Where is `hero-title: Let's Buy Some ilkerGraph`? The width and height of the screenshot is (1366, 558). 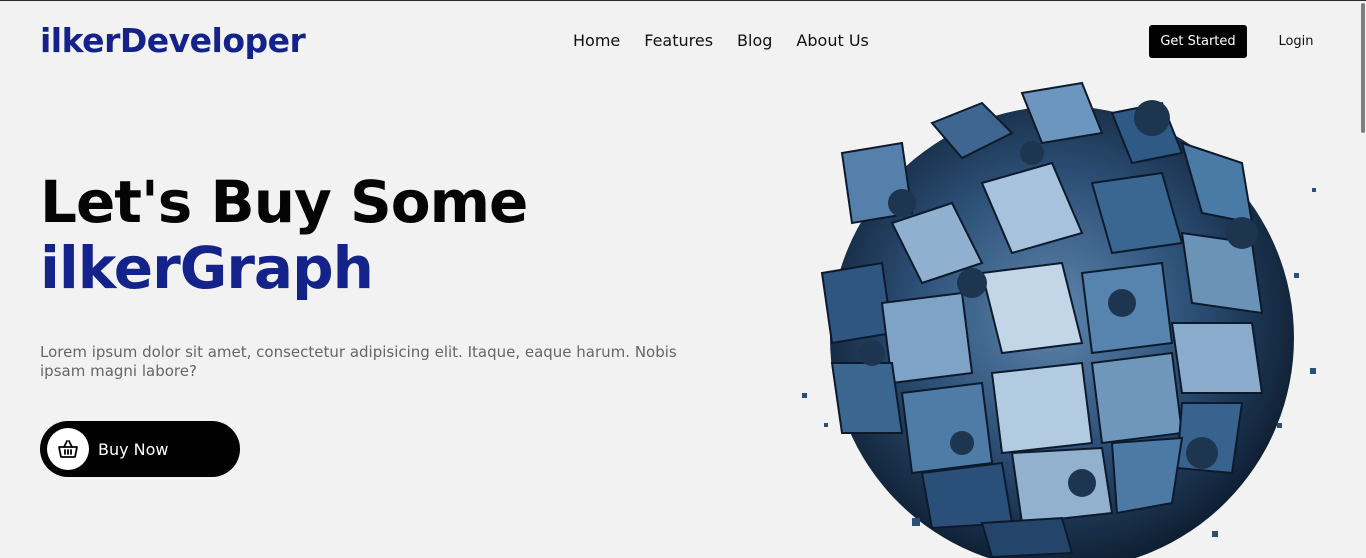 hero-title: Let's Buy Some ilkerGraph is located at coordinates (284, 235).